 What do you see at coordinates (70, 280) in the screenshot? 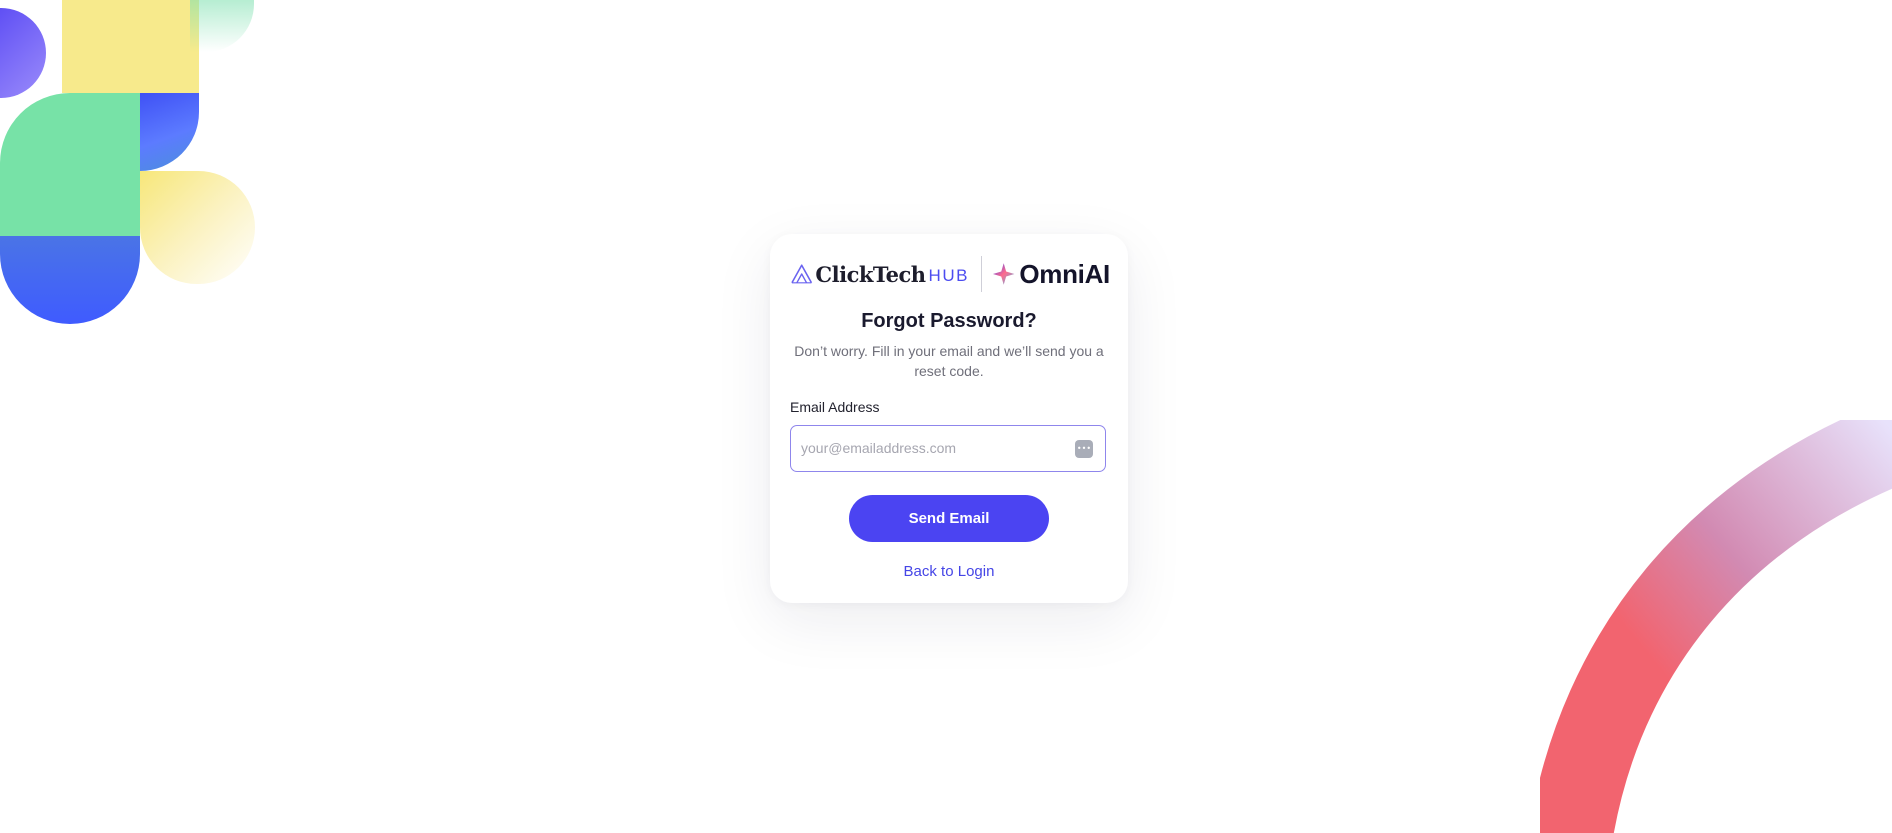
I see `decorative-blue-shape-bottom` at bounding box center [70, 280].